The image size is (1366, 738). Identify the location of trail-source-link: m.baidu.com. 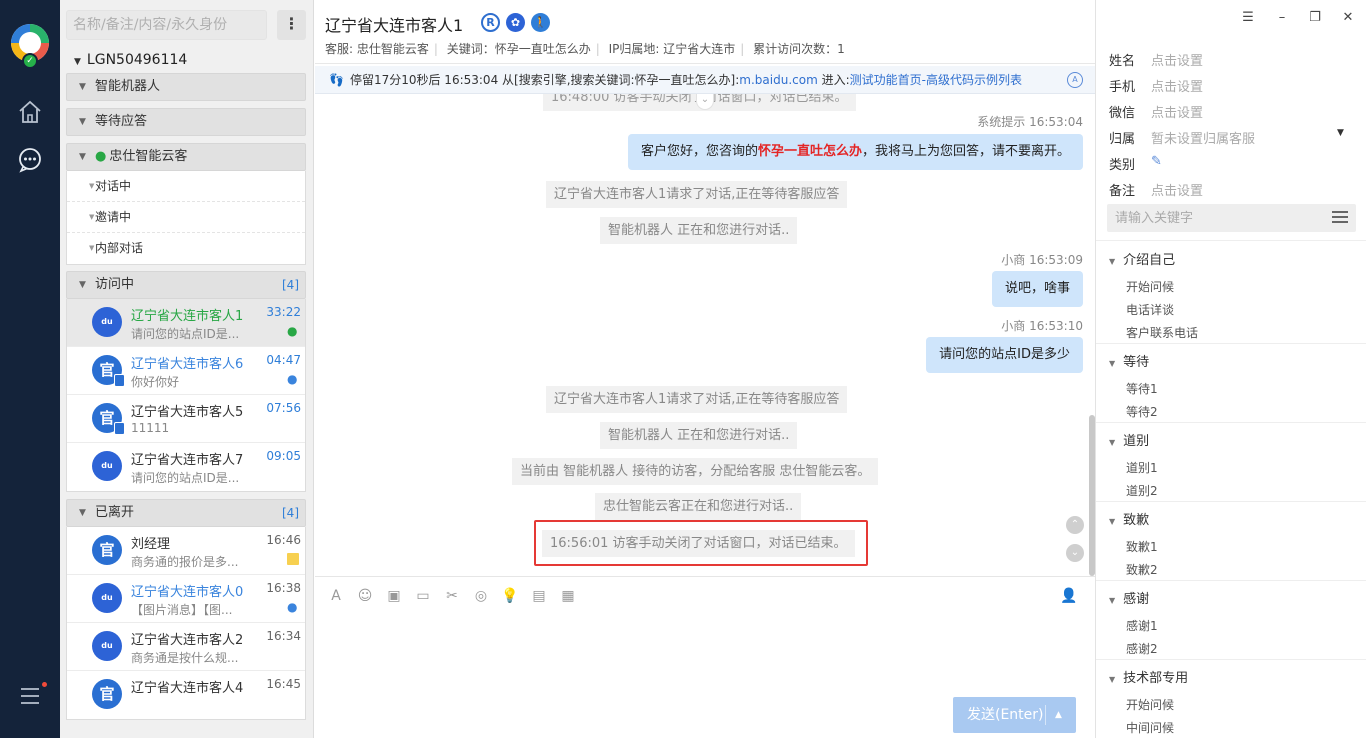
(778, 80).